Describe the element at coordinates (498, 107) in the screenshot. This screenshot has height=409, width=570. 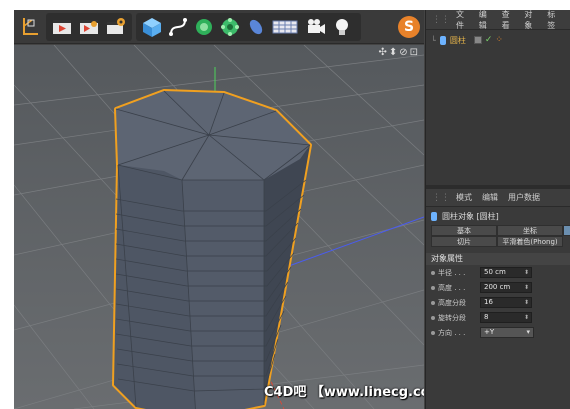
I see `object-list: └ 圆柱 ✓ ⁘` at that location.